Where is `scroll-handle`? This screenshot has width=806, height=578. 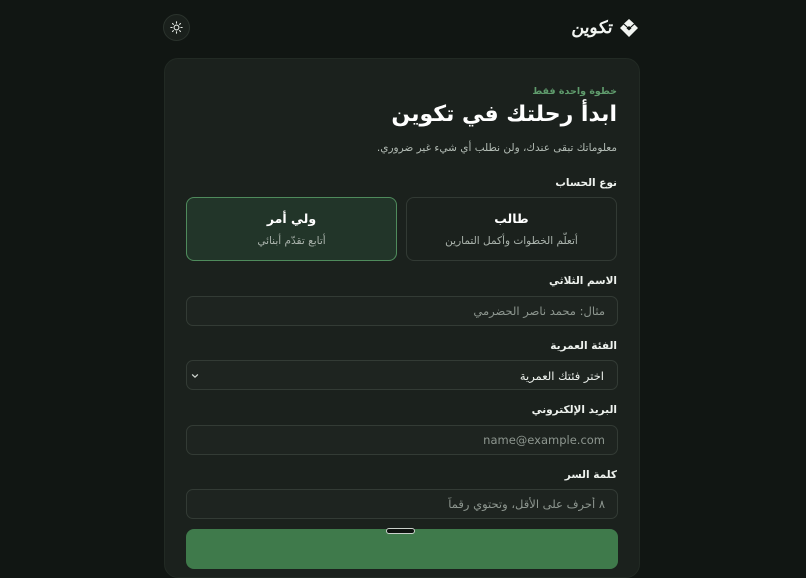
scroll-handle is located at coordinates (400, 531).